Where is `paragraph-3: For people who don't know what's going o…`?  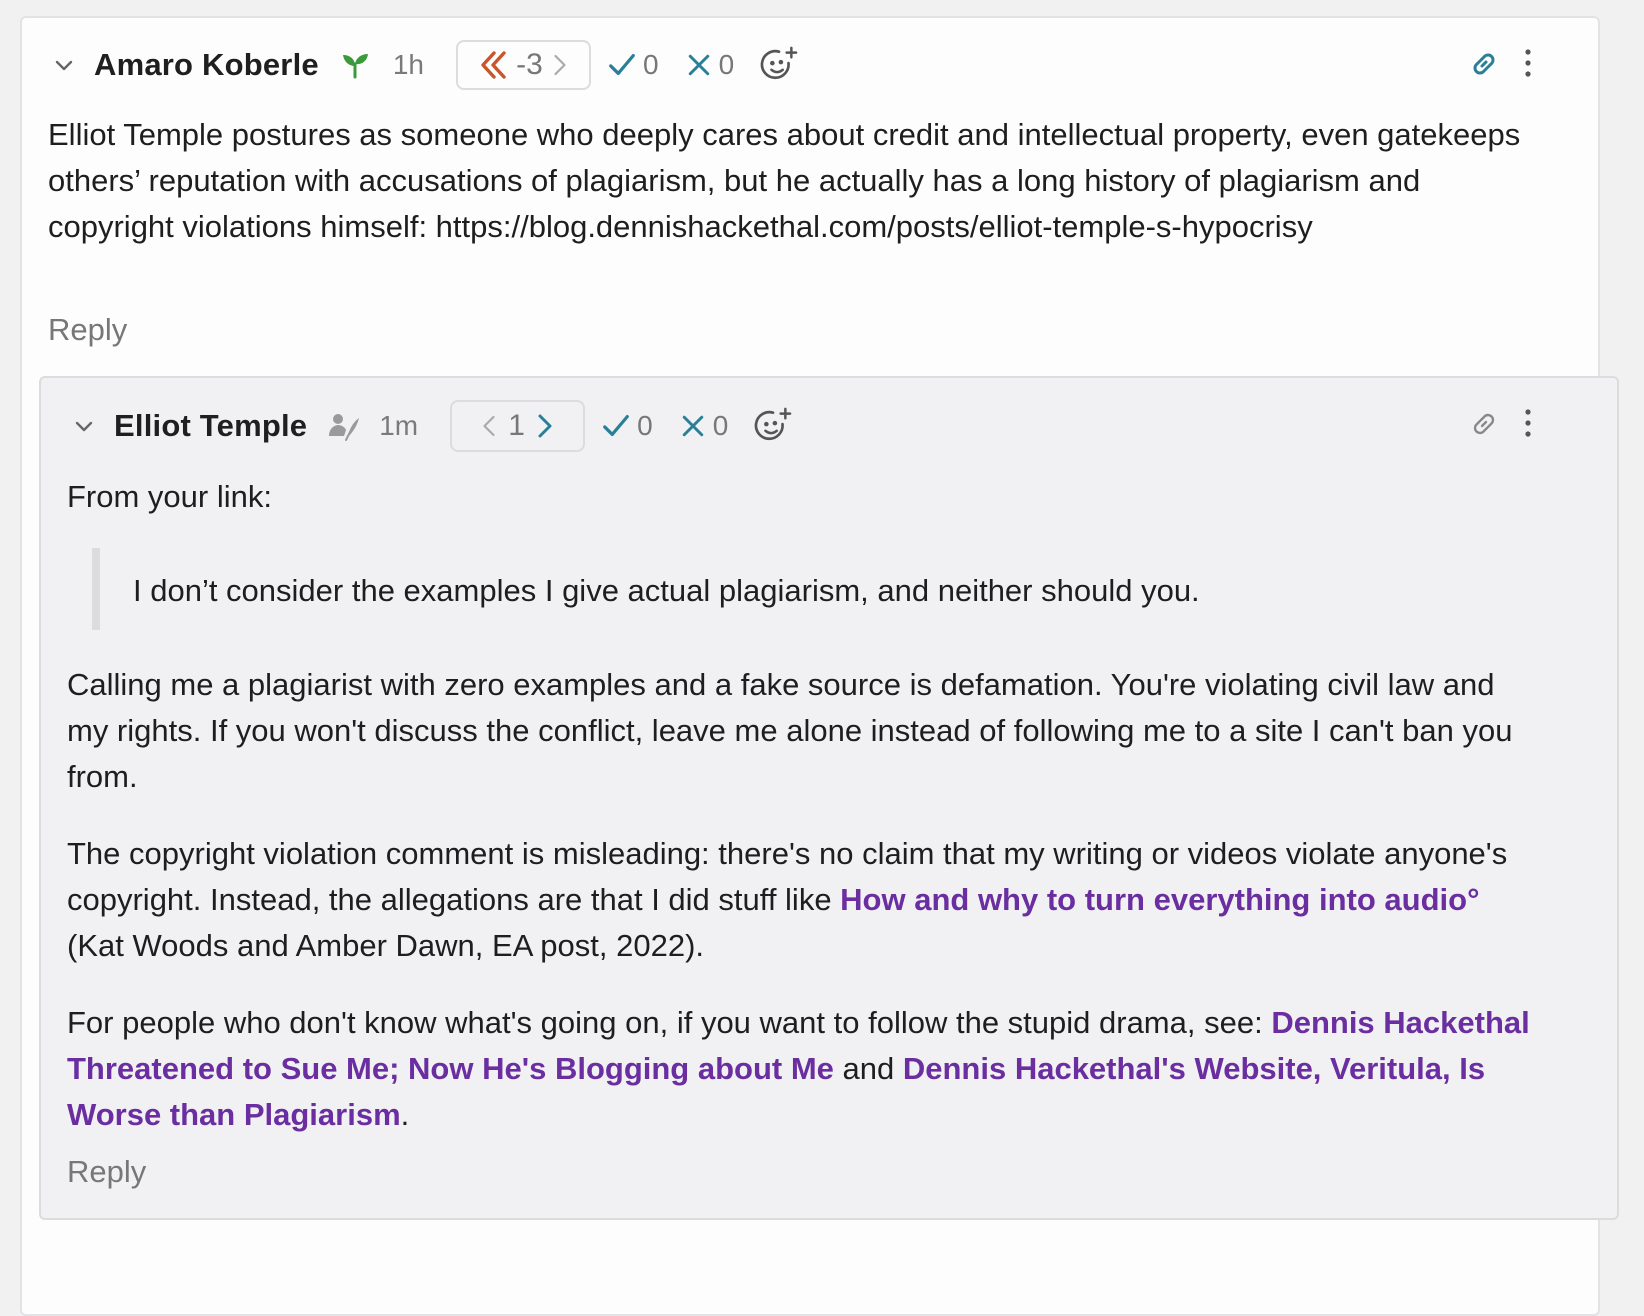
paragraph-3: For people who don't know what's going o… is located at coordinates (802, 1069).